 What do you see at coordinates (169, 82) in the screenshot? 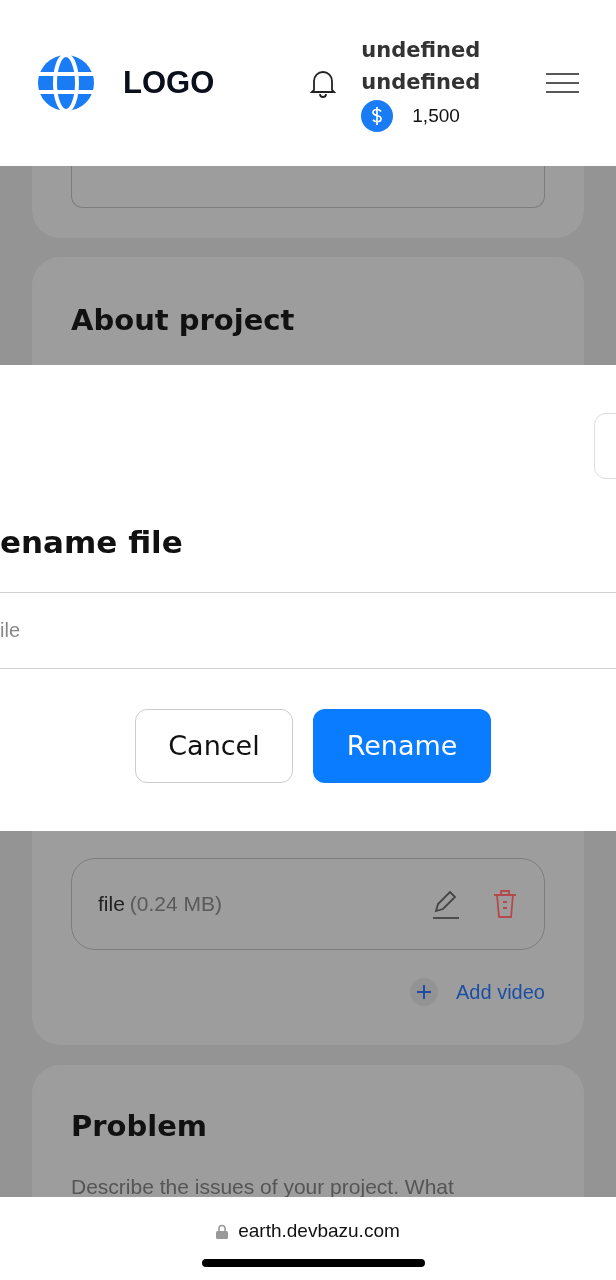
I see `logo-text: LOGO` at bounding box center [169, 82].